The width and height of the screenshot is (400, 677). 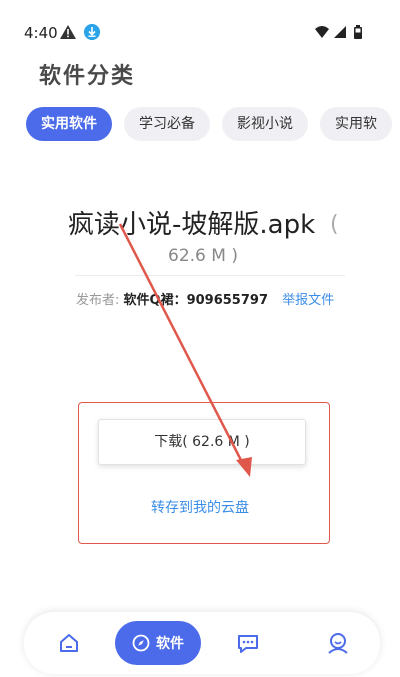 I want to click on nav-software-label: 软件, so click(x=170, y=644).